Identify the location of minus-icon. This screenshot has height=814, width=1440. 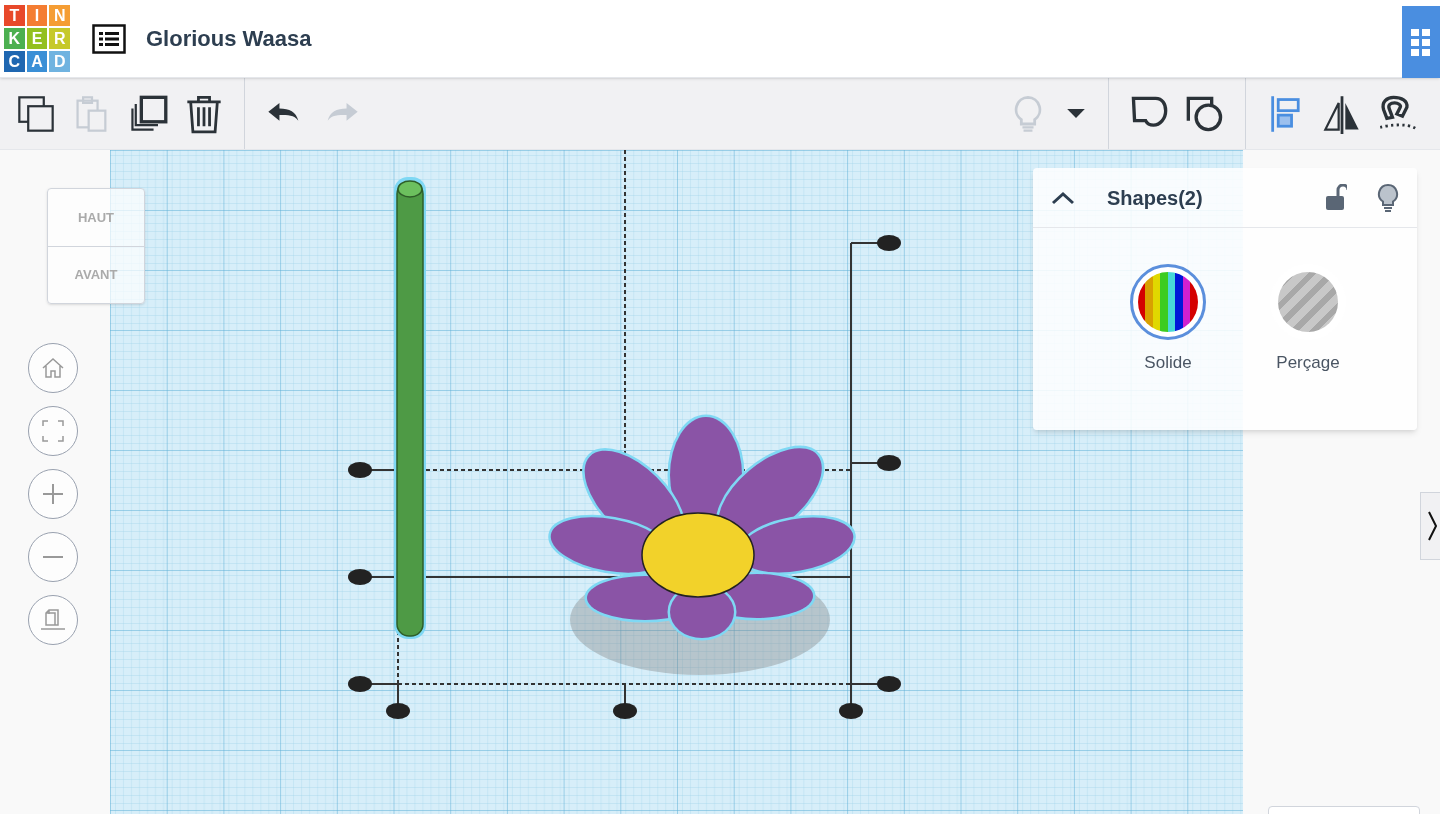
(53, 557).